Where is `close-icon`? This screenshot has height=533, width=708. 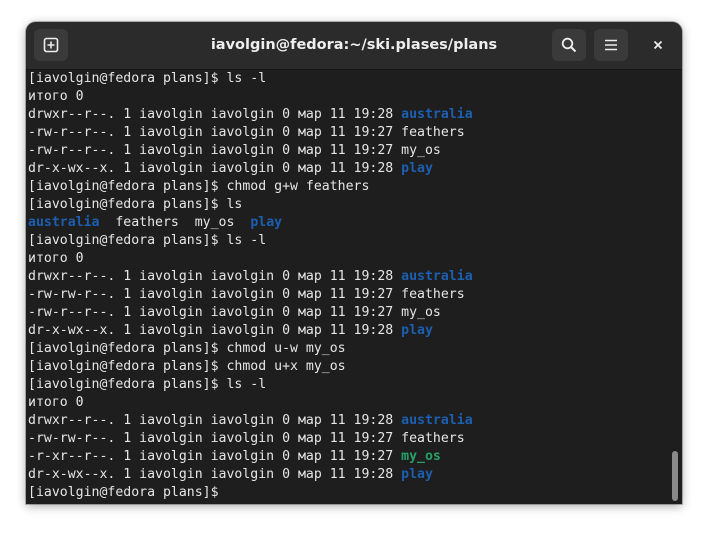 close-icon is located at coordinates (658, 45).